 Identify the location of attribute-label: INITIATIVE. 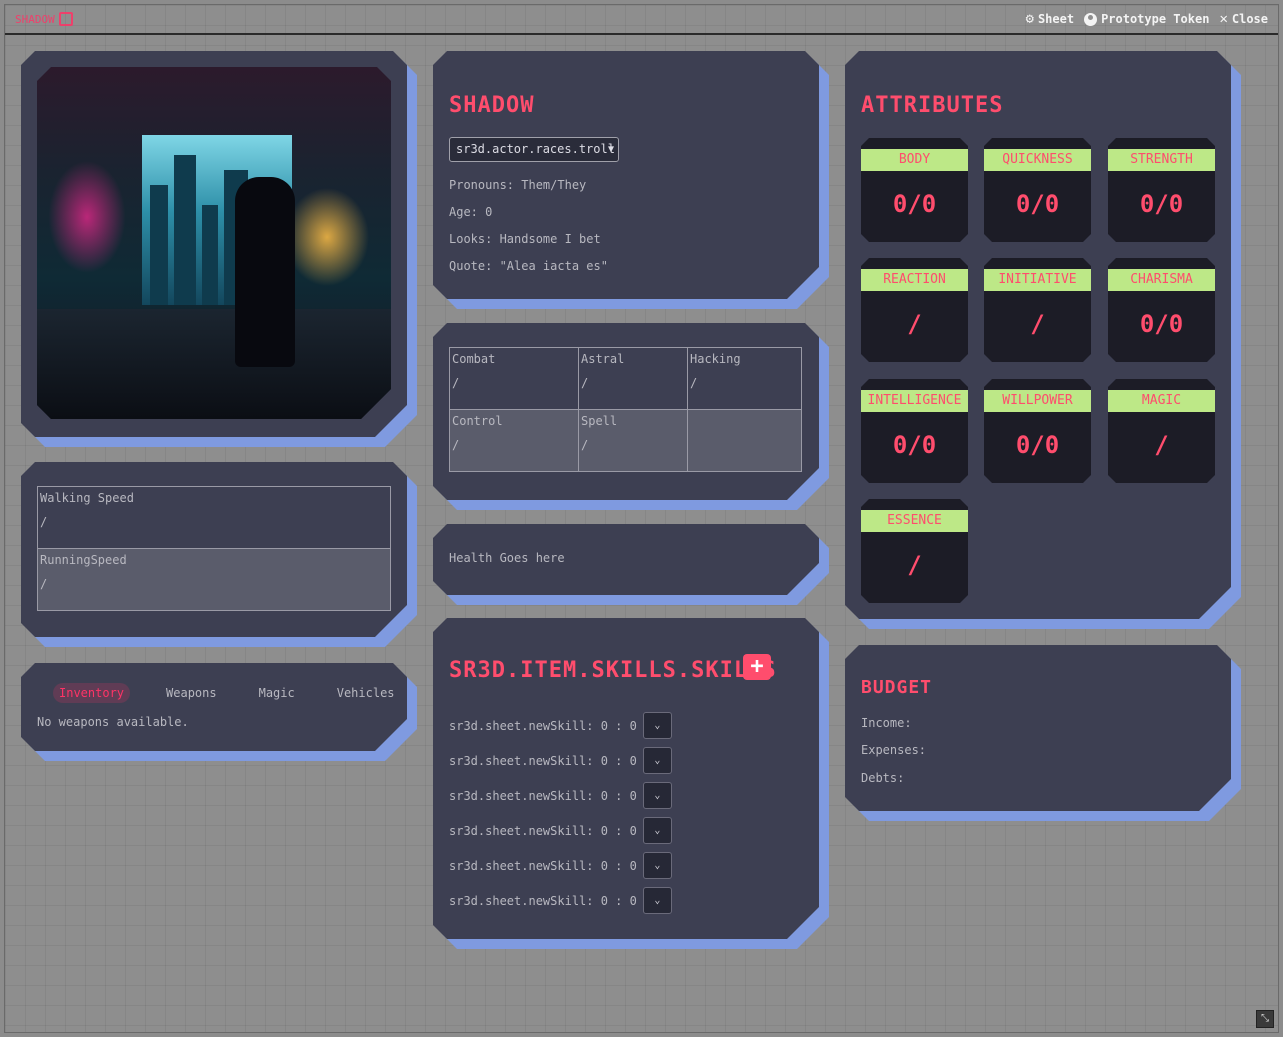
(1037, 280).